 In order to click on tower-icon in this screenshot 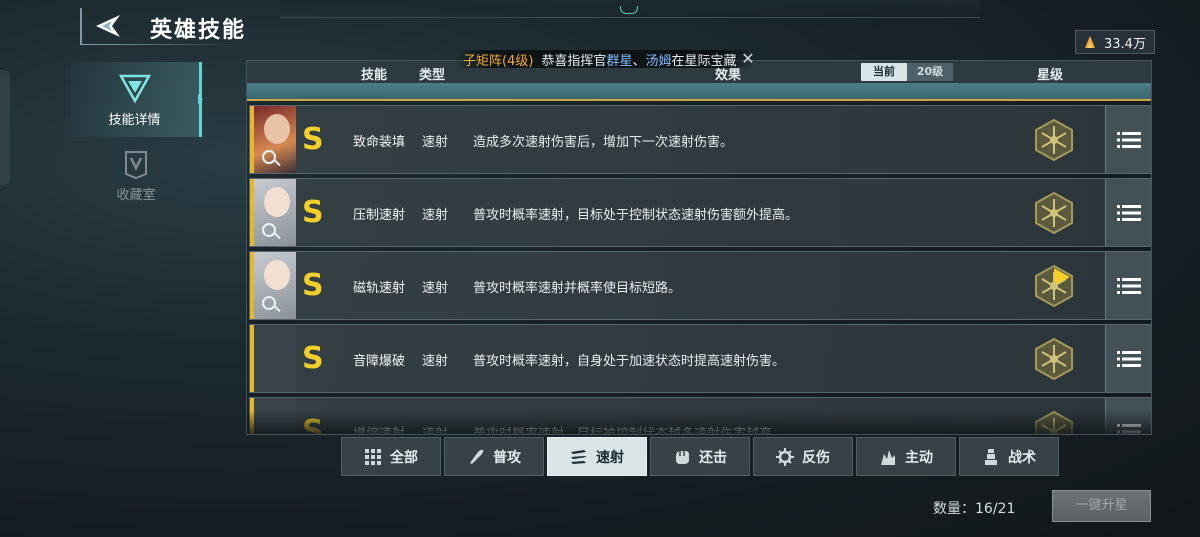, I will do `click(991, 456)`.